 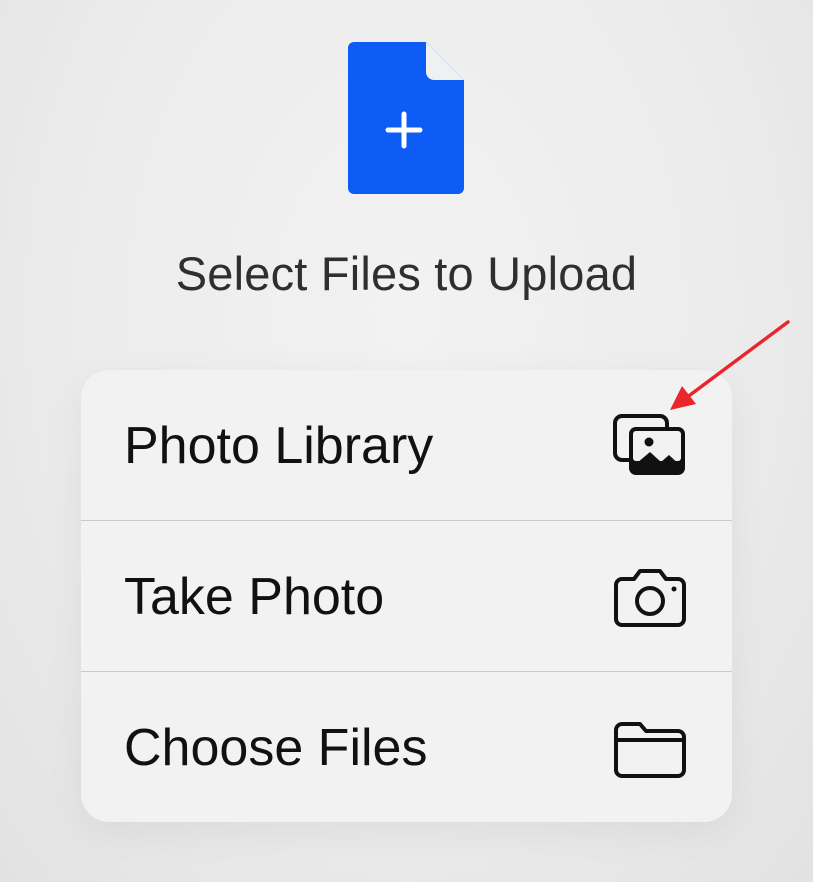 I want to click on menu-item-photo-library: Photo Library, so click(x=406, y=445).